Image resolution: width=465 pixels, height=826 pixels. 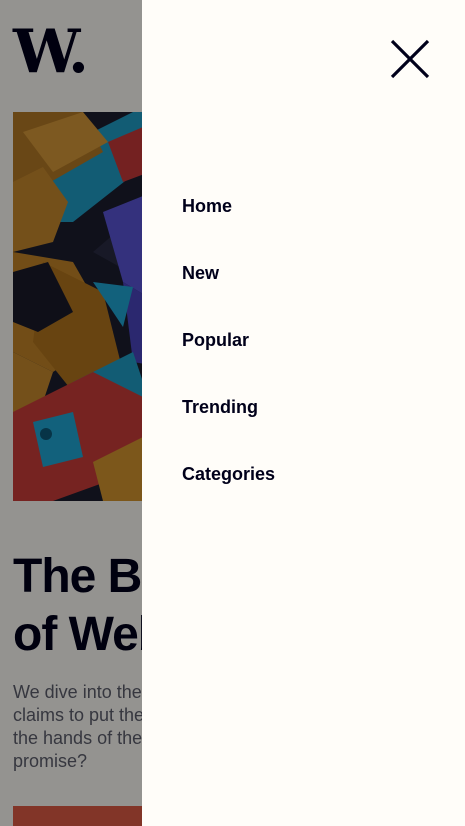 I want to click on menu-item-categories: Categories, so click(x=228, y=495).